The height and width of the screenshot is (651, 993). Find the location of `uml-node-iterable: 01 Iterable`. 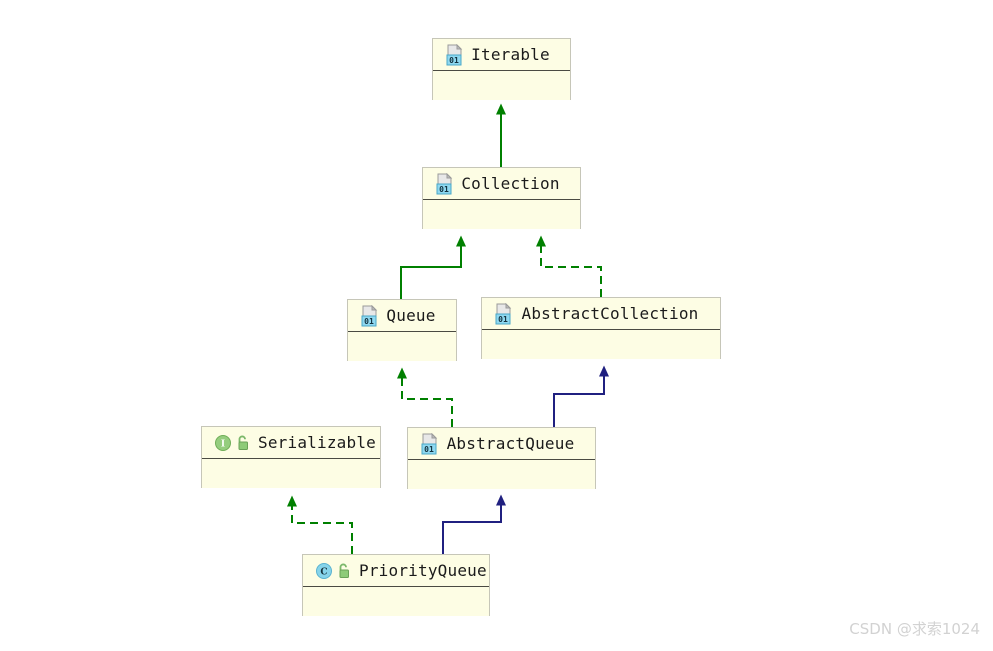

uml-node-iterable: 01 Iterable is located at coordinates (501, 69).